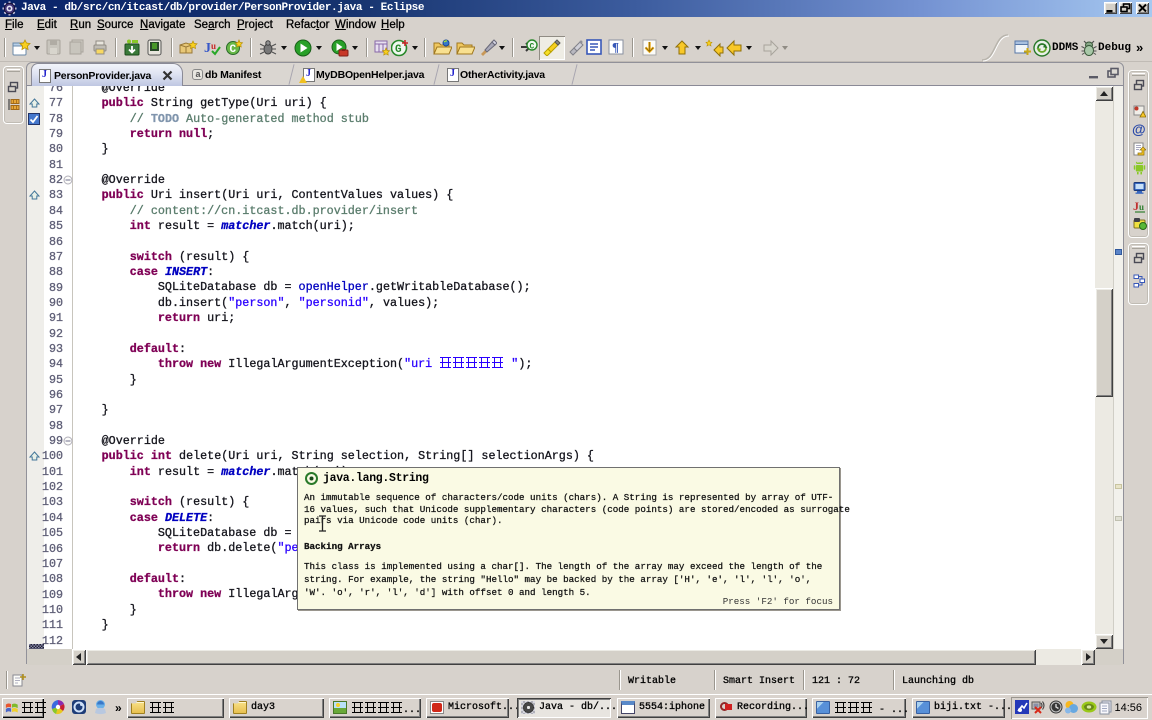 The width and height of the screenshot is (1152, 720). What do you see at coordinates (398, 50) in the screenshot?
I see `svg-text: G` at bounding box center [398, 50].